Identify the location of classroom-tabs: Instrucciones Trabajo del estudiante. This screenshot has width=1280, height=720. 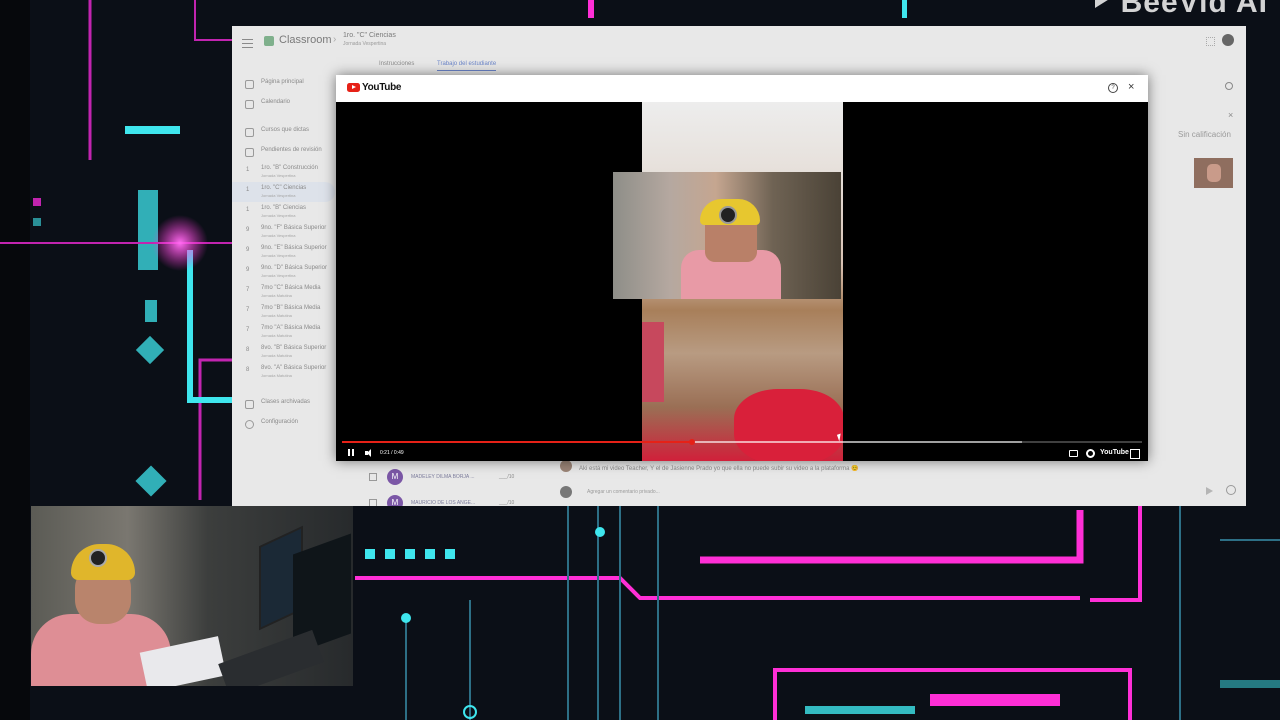
(739, 65).